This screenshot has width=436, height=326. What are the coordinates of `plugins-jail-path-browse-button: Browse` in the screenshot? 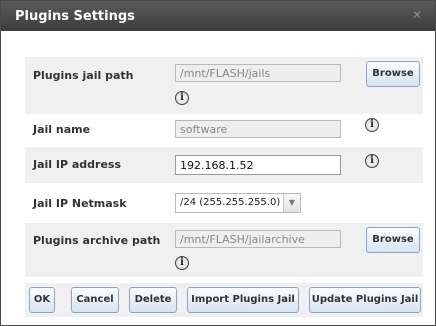 It's located at (393, 74).